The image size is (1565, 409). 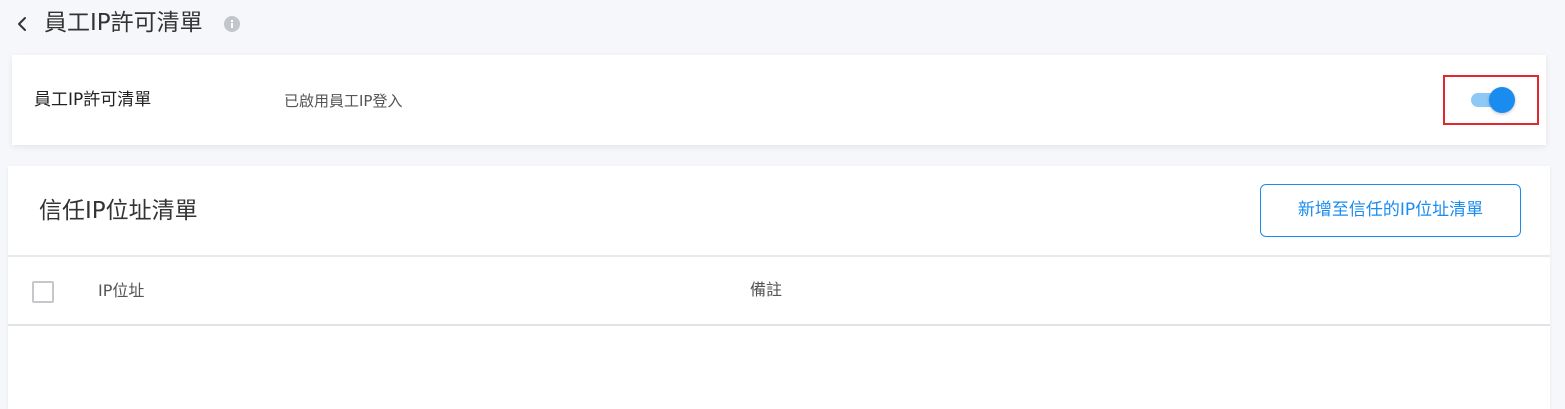 What do you see at coordinates (1502, 100) in the screenshot?
I see `toggle-knob` at bounding box center [1502, 100].